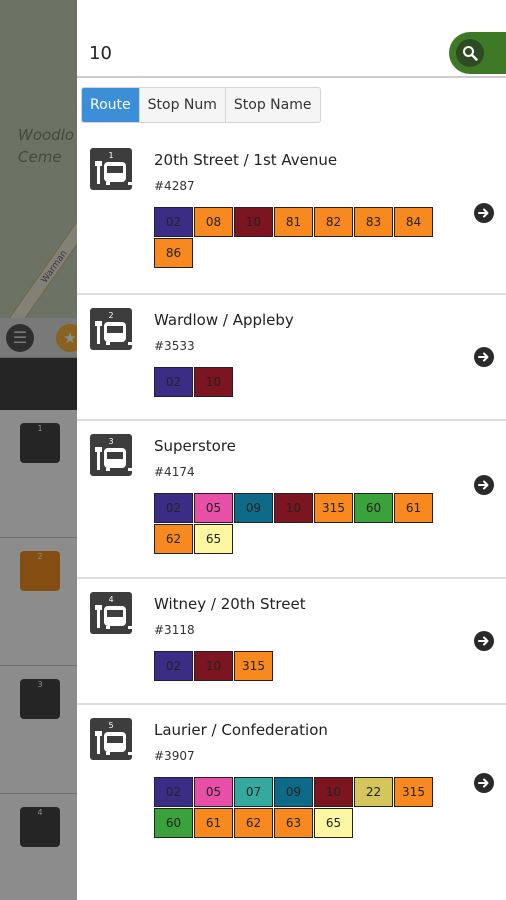 This screenshot has height=900, width=506. Describe the element at coordinates (182, 105) in the screenshot. I see `tab-stop-num: Stop Num` at that location.